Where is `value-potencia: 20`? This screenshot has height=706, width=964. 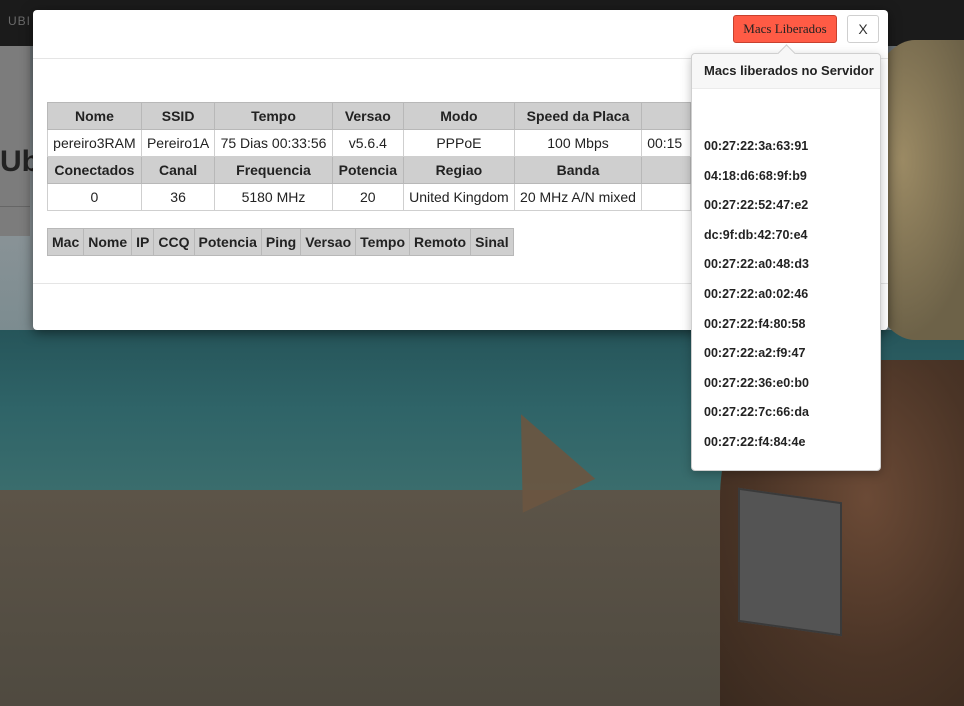 value-potencia: 20 is located at coordinates (367, 197).